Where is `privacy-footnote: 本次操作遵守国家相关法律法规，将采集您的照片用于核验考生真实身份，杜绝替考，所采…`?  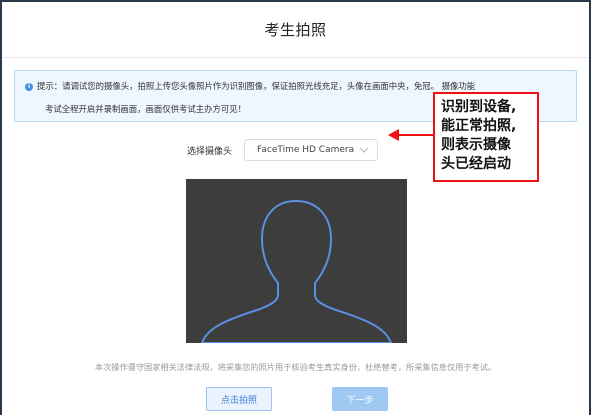
privacy-footnote: 本次操作遵守国家相关法律法规，将采集您的照片用于核验考生真实身份，杜绝替考，所采… is located at coordinates (295, 367).